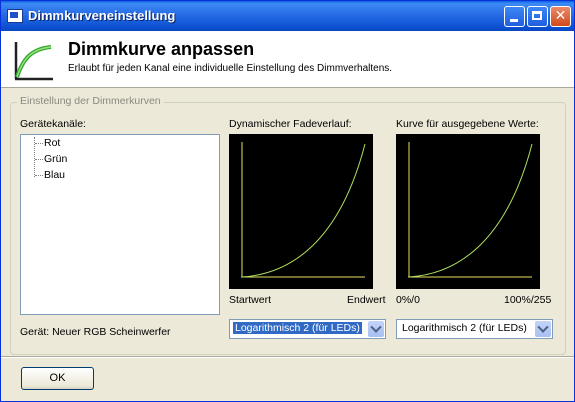  What do you see at coordinates (250, 300) in the screenshot?
I see `fade-start-label: Startwert` at bounding box center [250, 300].